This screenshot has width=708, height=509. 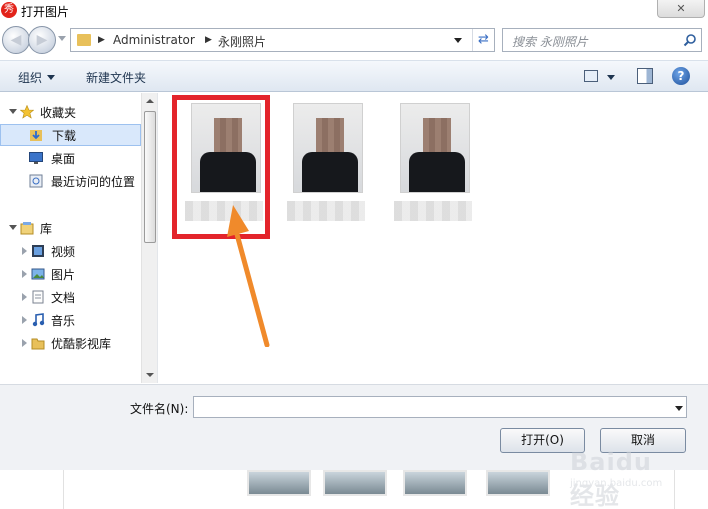 What do you see at coordinates (645, 76) in the screenshot?
I see `preview-pane-icon` at bounding box center [645, 76].